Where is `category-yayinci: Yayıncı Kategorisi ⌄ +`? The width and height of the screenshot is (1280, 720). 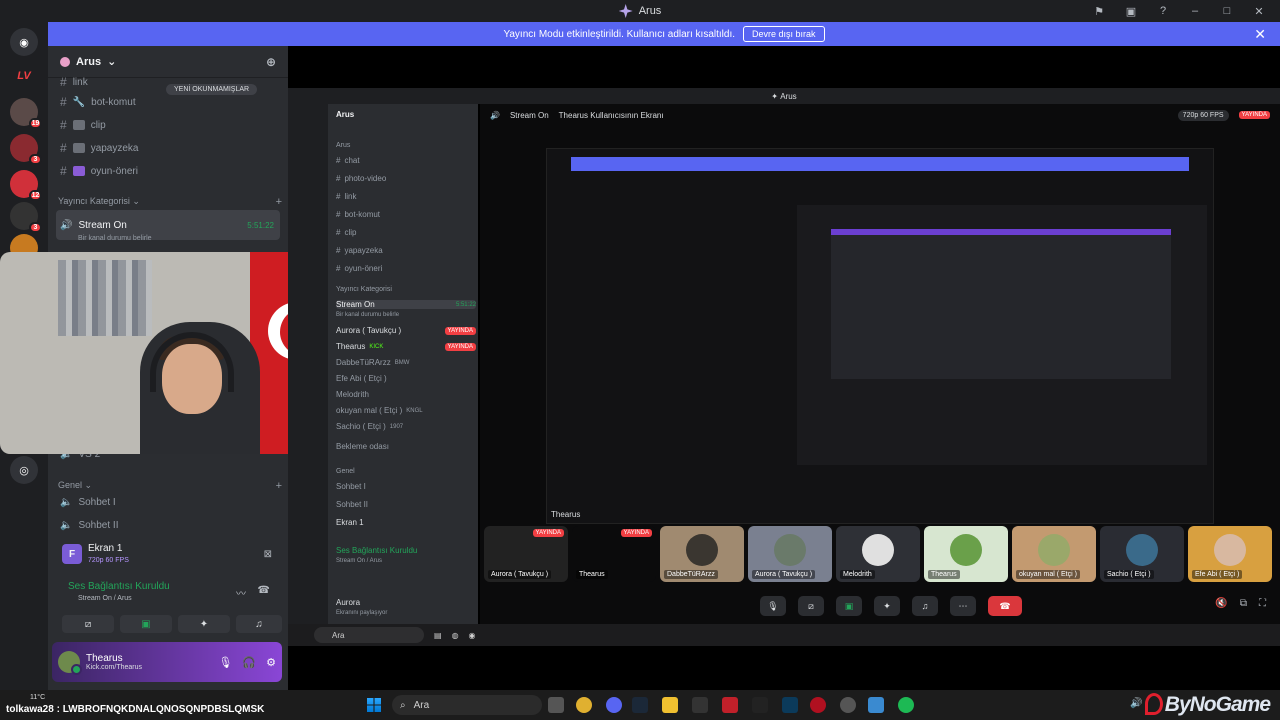 category-yayinci: Yayıncı Kategorisi ⌄ + is located at coordinates (170, 202).